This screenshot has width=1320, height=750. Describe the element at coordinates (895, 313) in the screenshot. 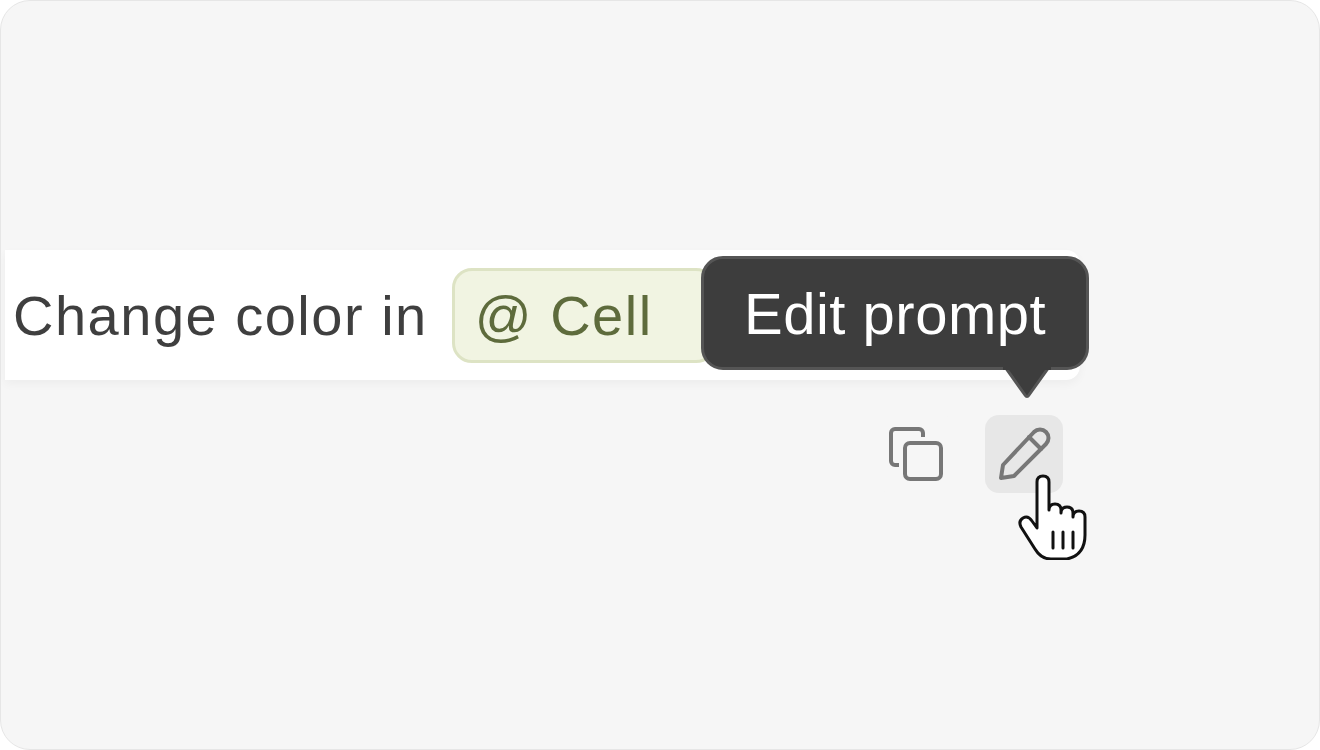

I see `tooltip: Edit prompt` at that location.